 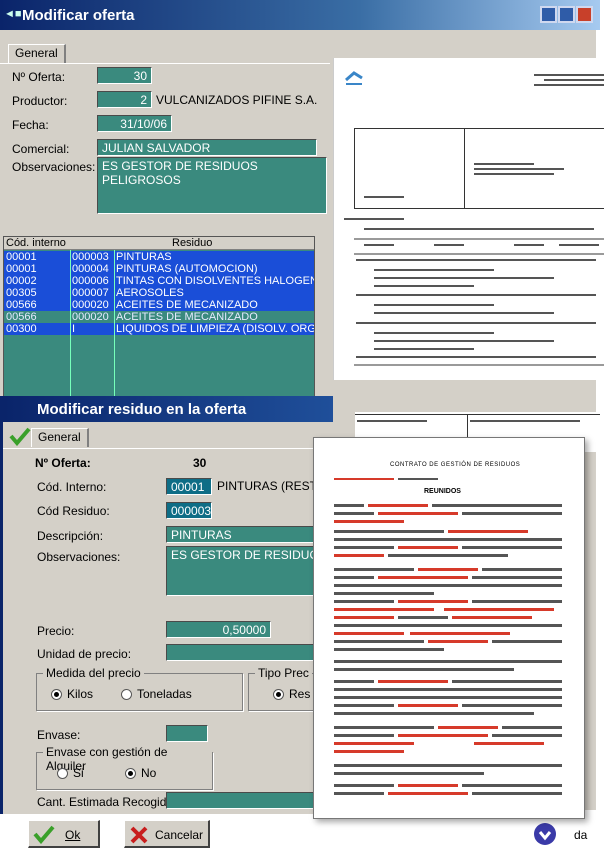 What do you see at coordinates (545, 834) in the screenshot?
I see `help-icon` at bounding box center [545, 834].